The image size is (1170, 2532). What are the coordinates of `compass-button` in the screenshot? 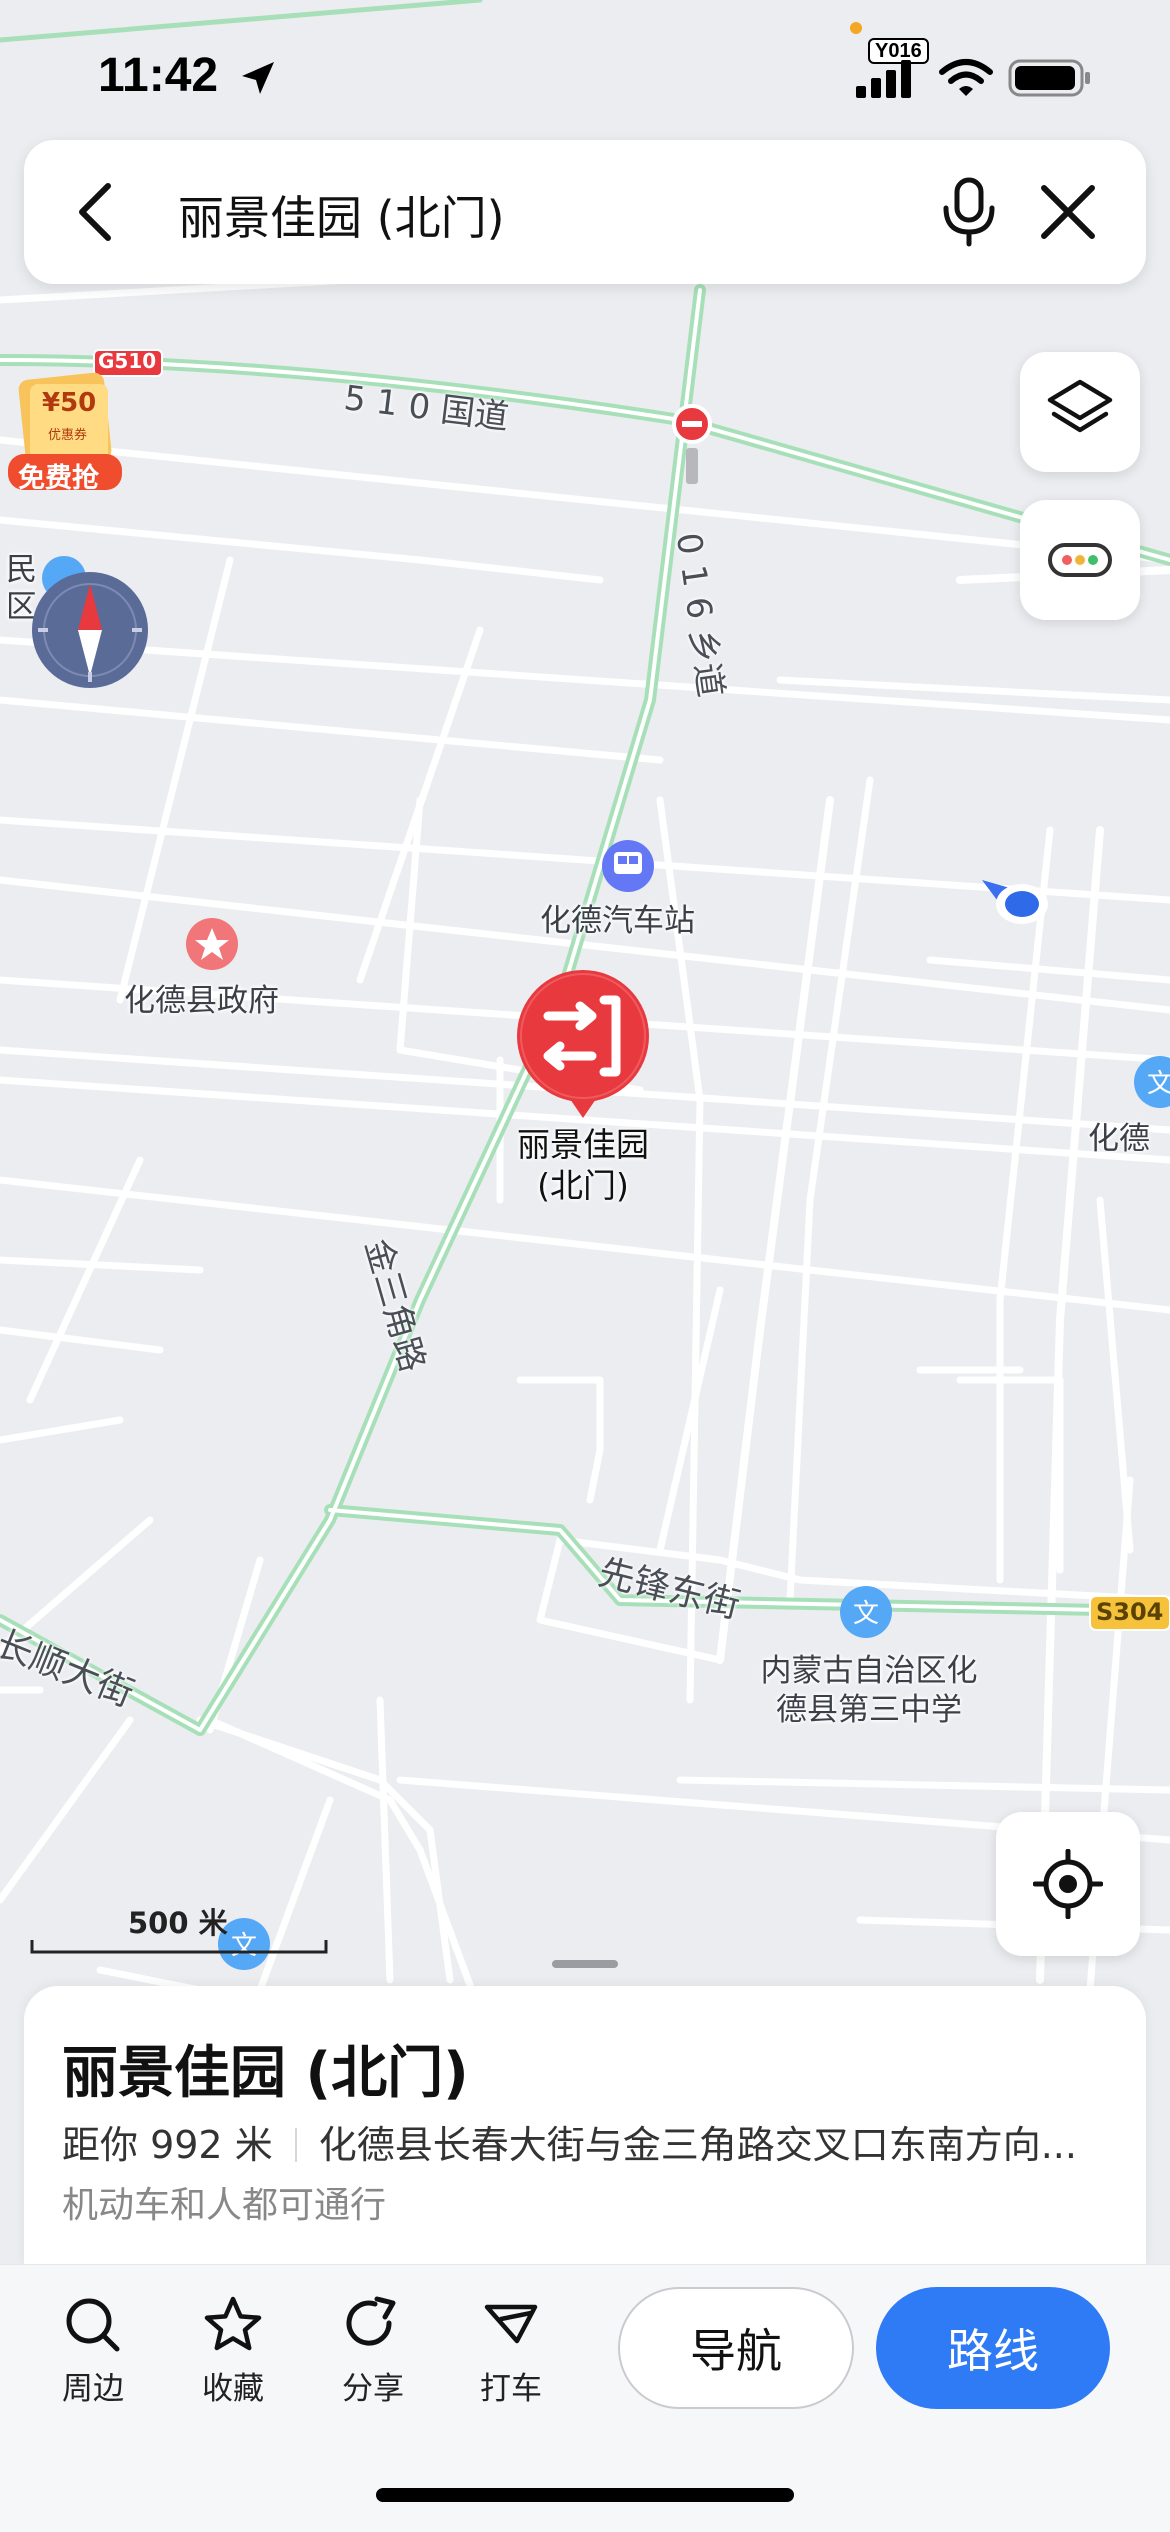 It's located at (90, 630).